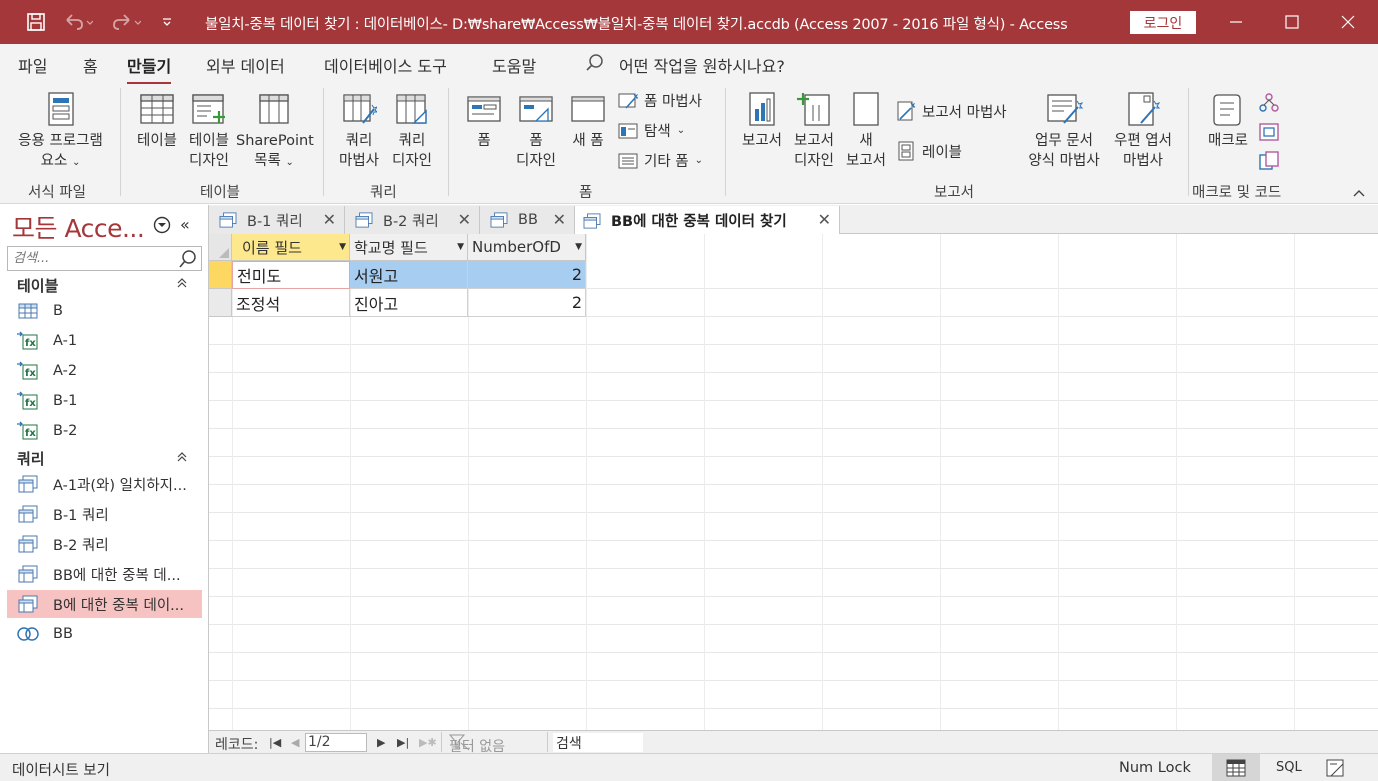 The image size is (1378, 781). I want to click on more-forms-button: 기타 폼 ⌄, so click(660, 160).